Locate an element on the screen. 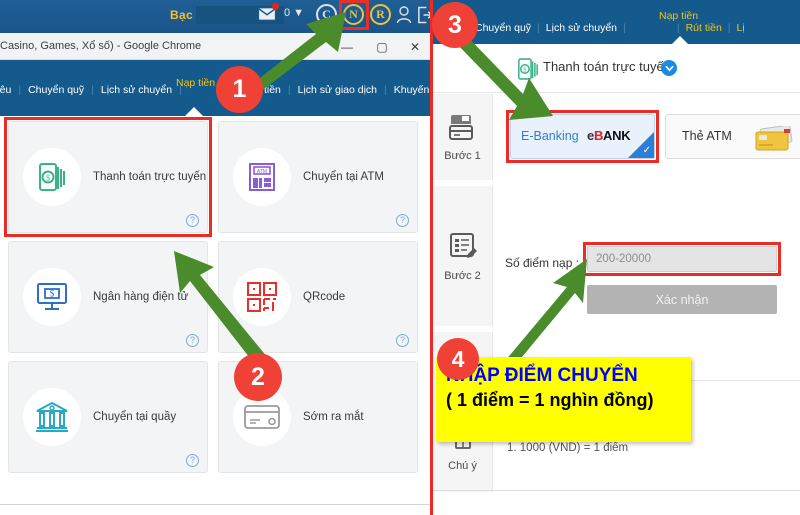 This screenshot has width=800, height=515. card-ngan-hang-dien-tu: $ Ngân hàng điện tử ? is located at coordinates (108, 297).